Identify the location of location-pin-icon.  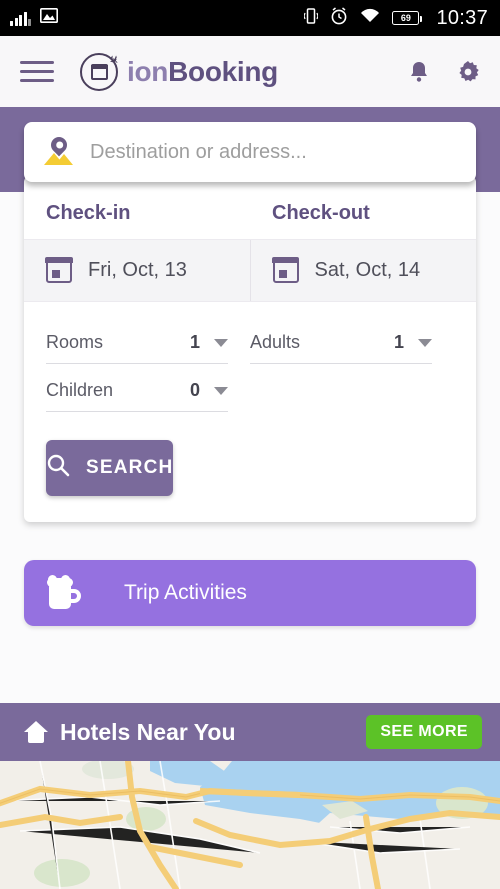
(59, 151).